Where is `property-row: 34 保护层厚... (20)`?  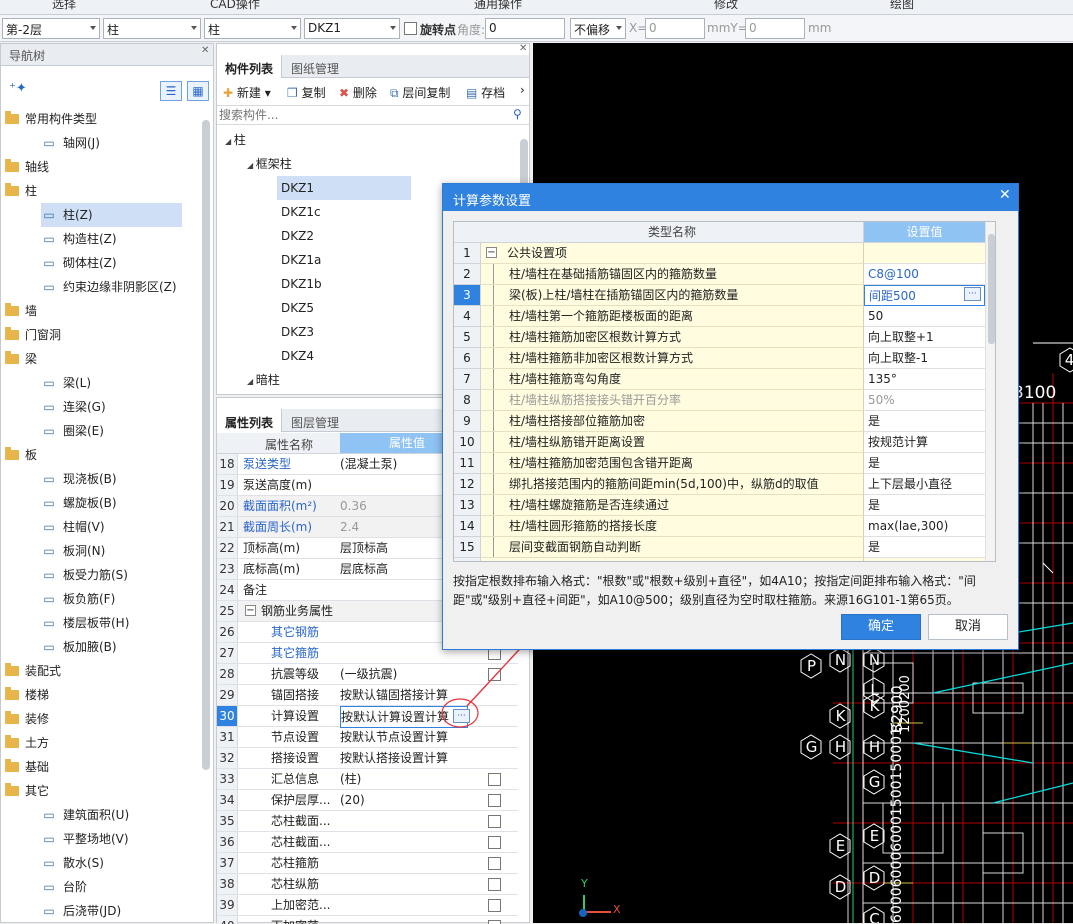
property-row: 34 保护层厚... (20) is located at coordinates (367, 800).